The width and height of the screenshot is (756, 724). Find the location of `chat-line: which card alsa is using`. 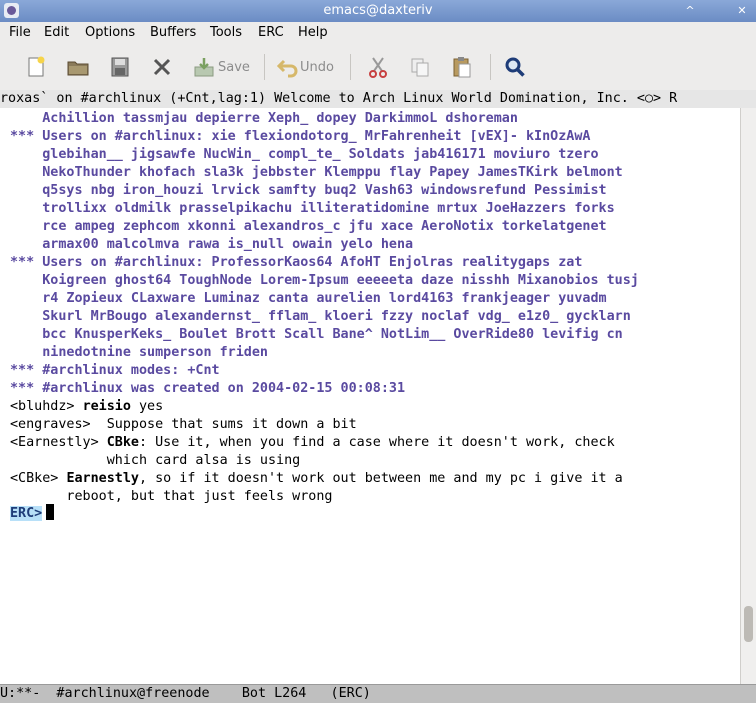

chat-line: which card alsa is using is located at coordinates (155, 461).